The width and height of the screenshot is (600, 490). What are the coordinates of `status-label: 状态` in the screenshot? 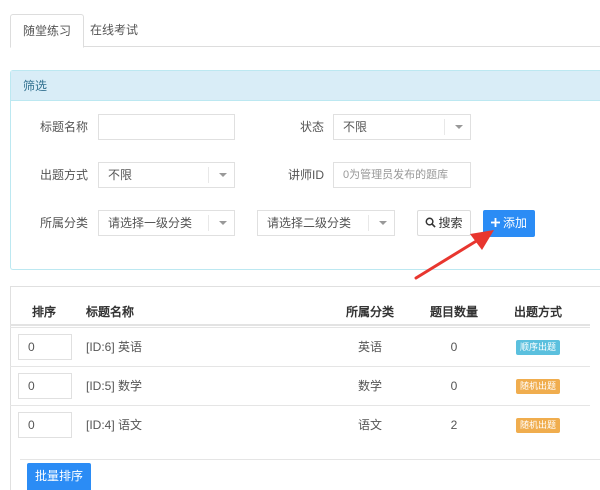 It's located at (311, 127).